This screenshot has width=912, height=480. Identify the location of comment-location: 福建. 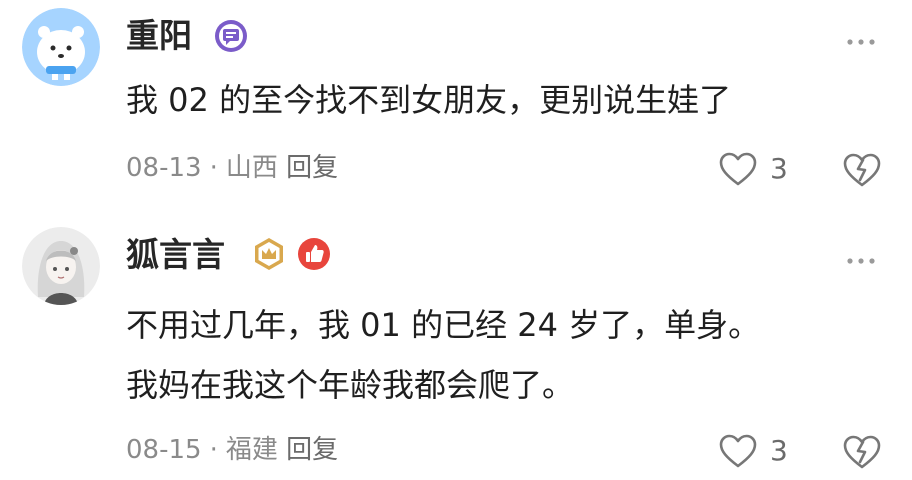
(251, 450).